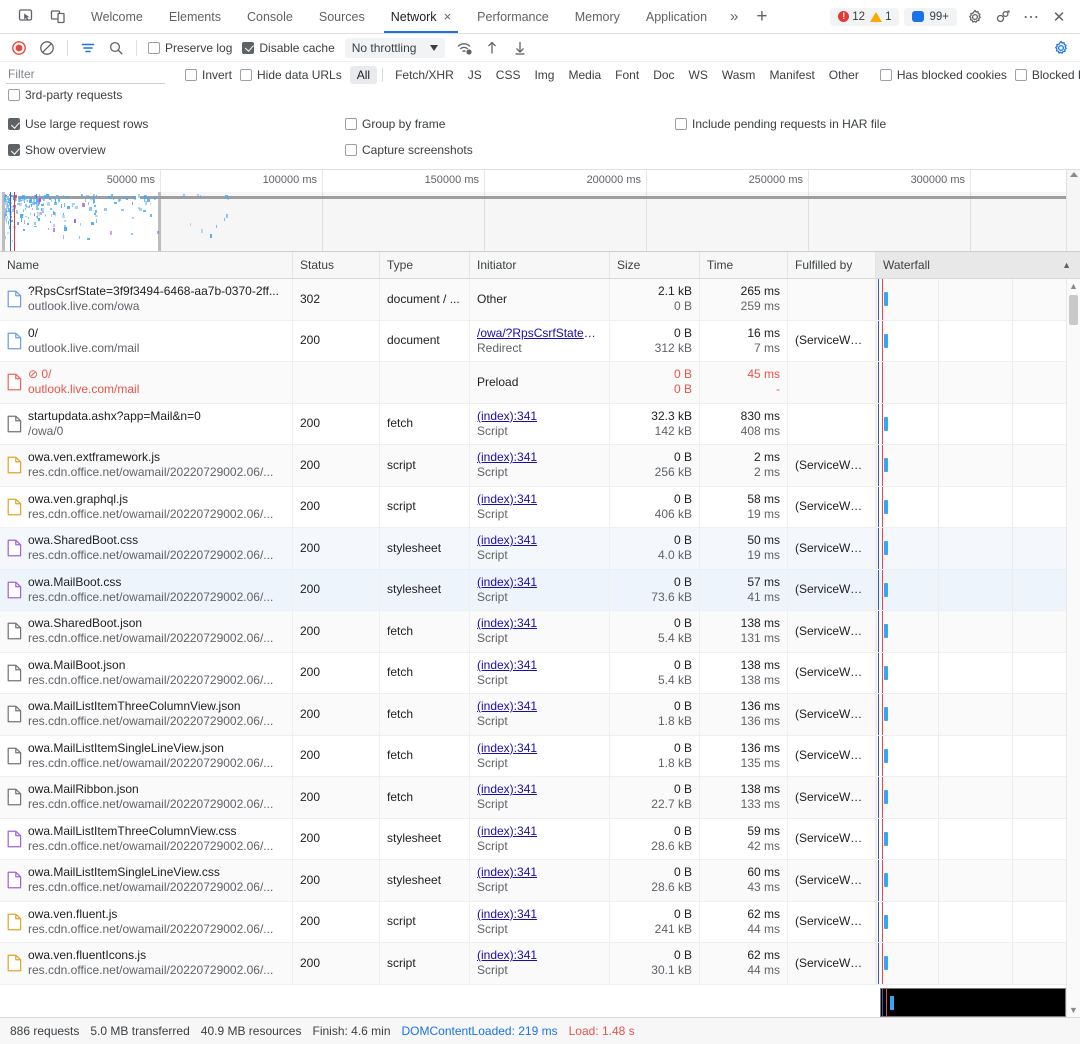  What do you see at coordinates (513, 16) in the screenshot?
I see `tab-performance: Performance` at bounding box center [513, 16].